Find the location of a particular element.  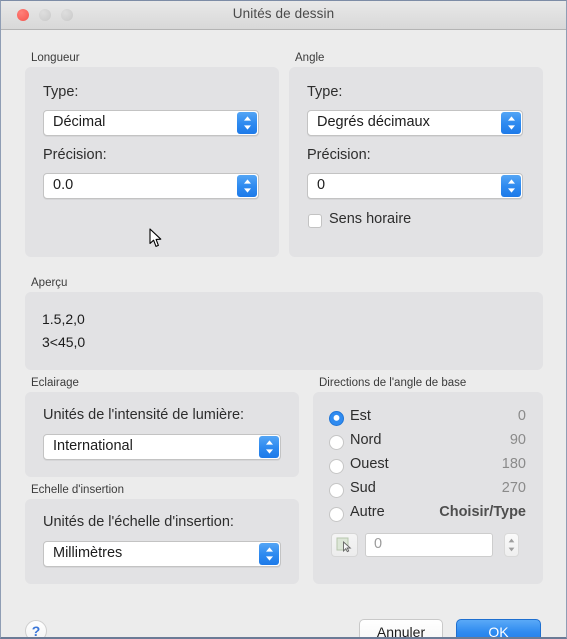

radio-nord-label: Nord is located at coordinates (366, 440).